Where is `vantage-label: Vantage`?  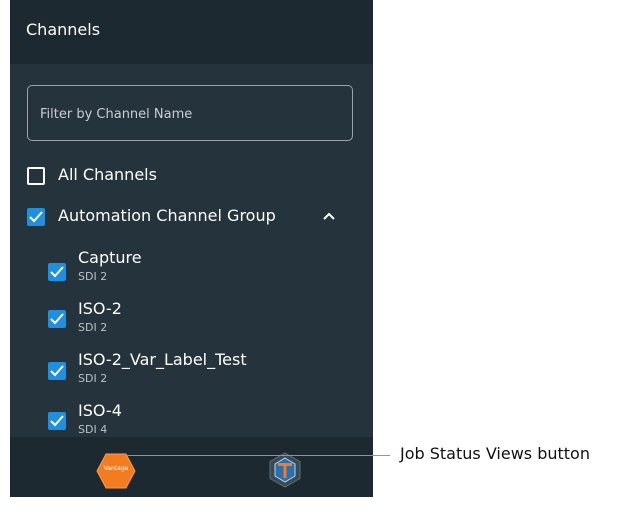 vantage-label: Vantage is located at coordinates (116, 468).